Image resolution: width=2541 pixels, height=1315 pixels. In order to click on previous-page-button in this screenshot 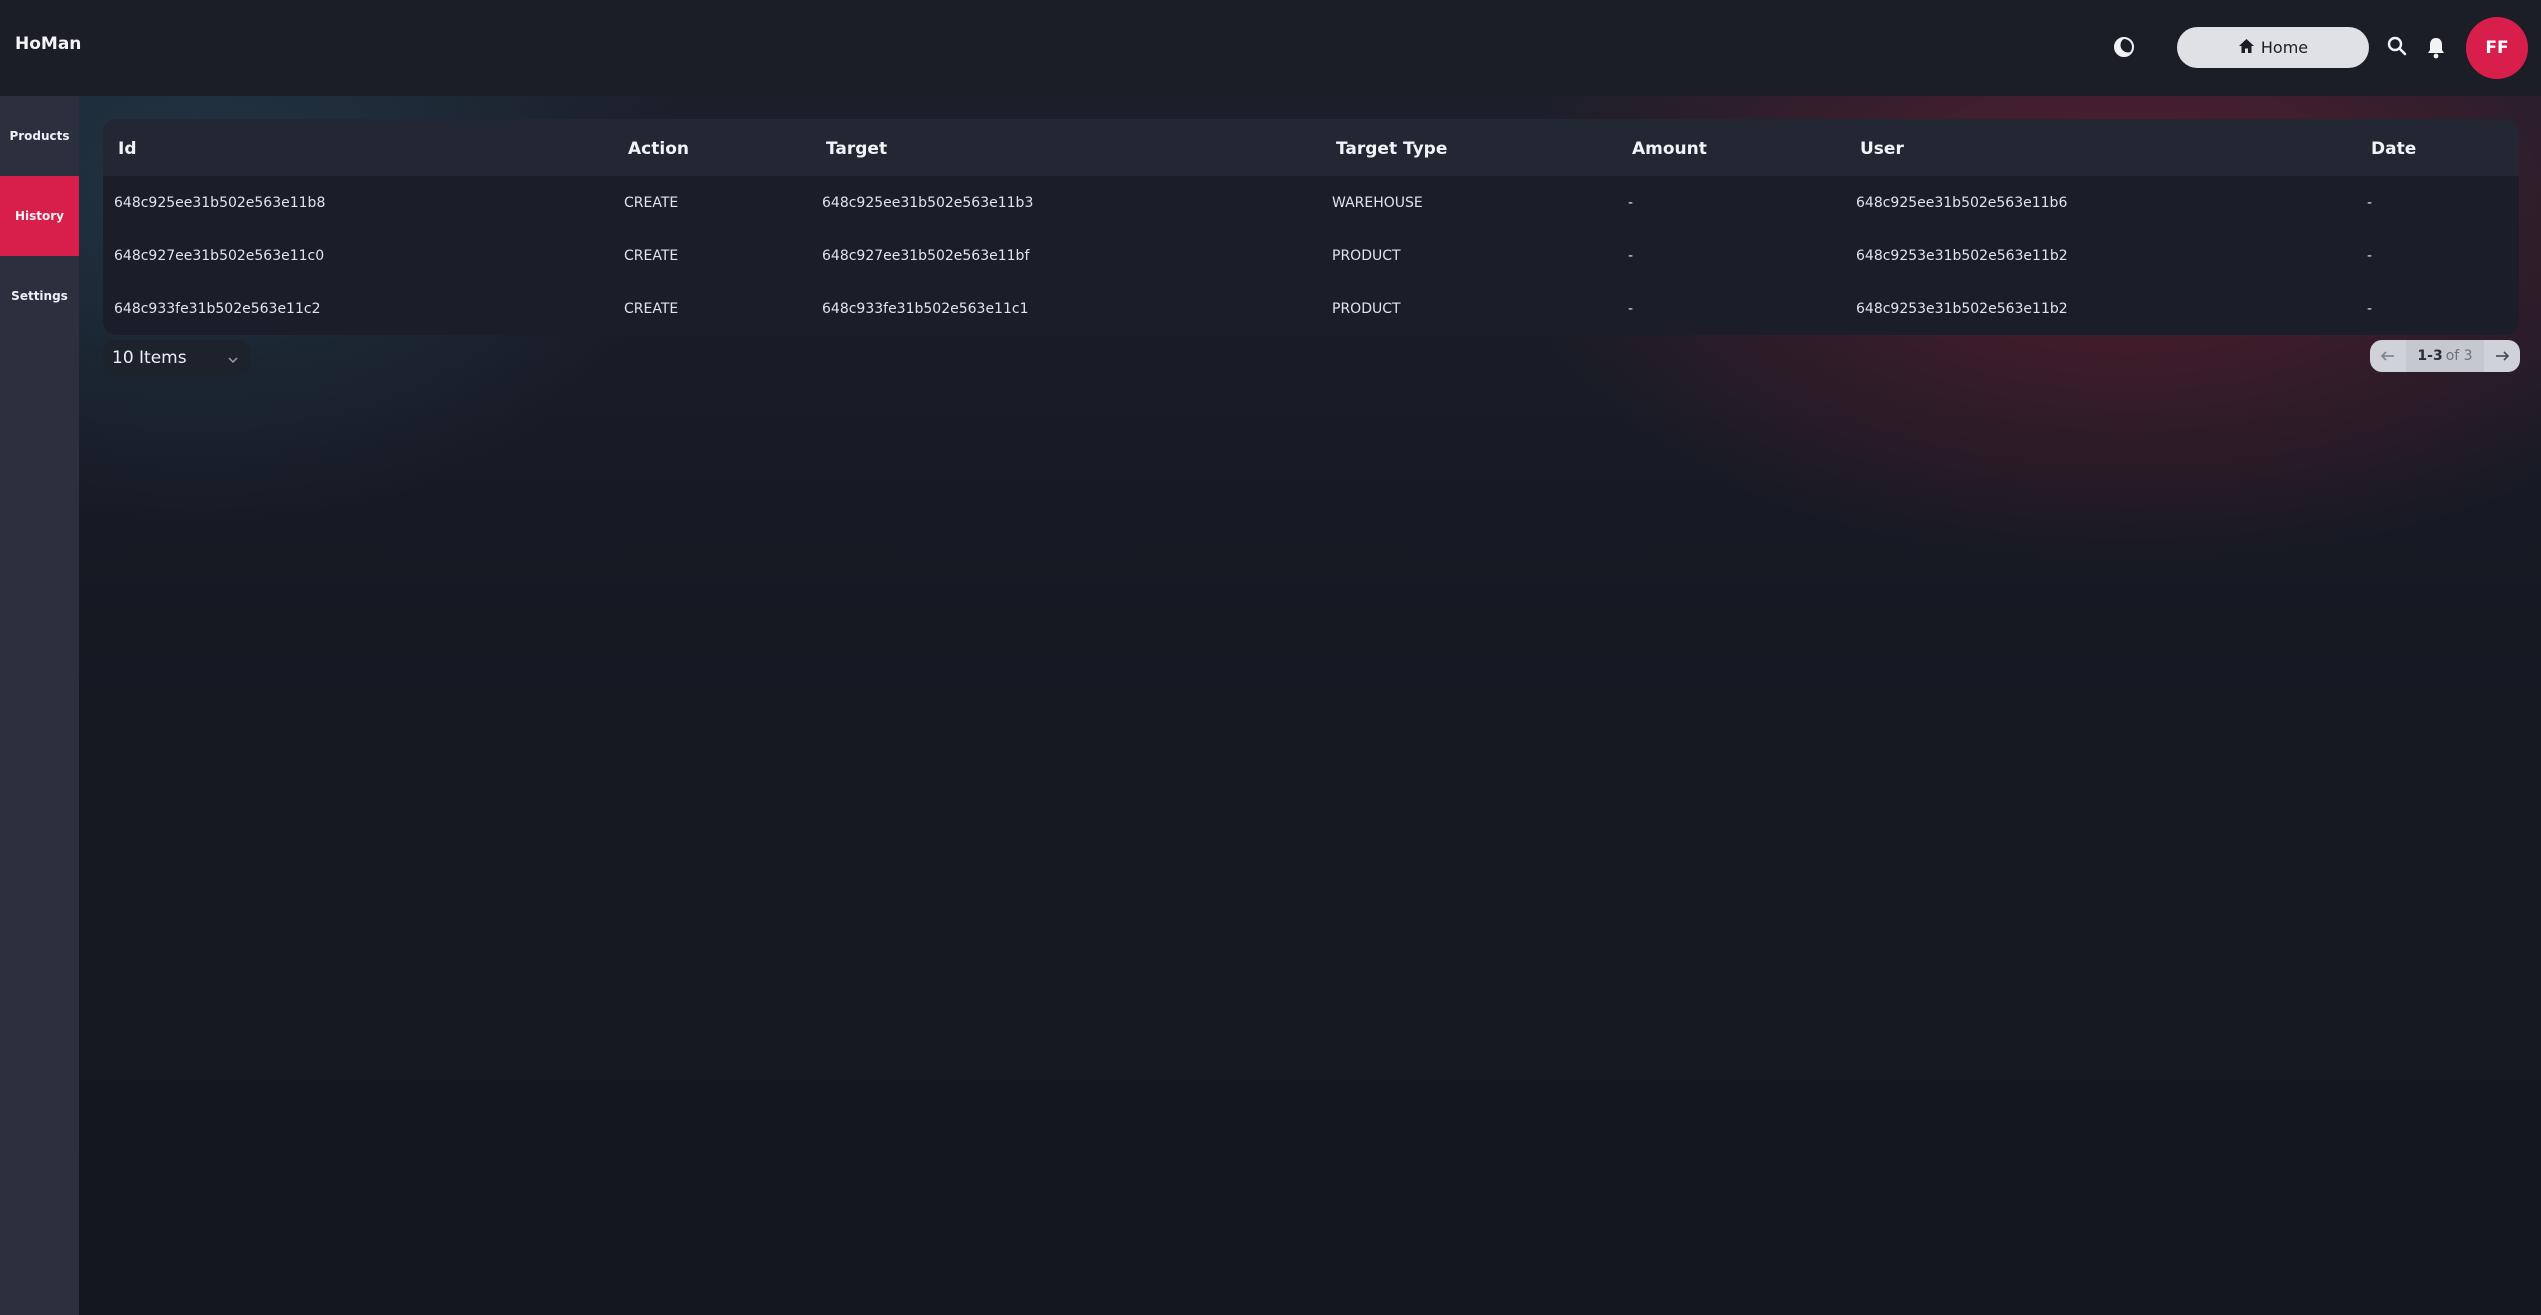, I will do `click(2388, 356)`.